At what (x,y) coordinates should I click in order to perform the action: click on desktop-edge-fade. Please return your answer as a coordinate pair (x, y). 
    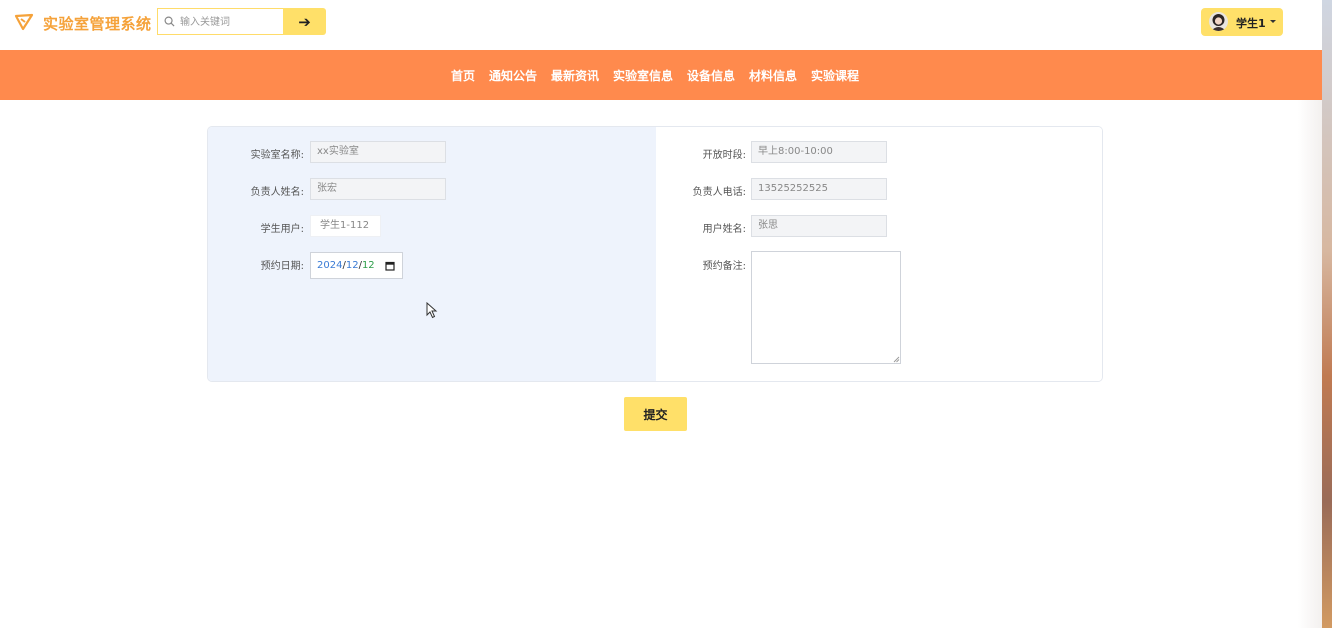
    Looking at the image, I should click on (1310, 364).